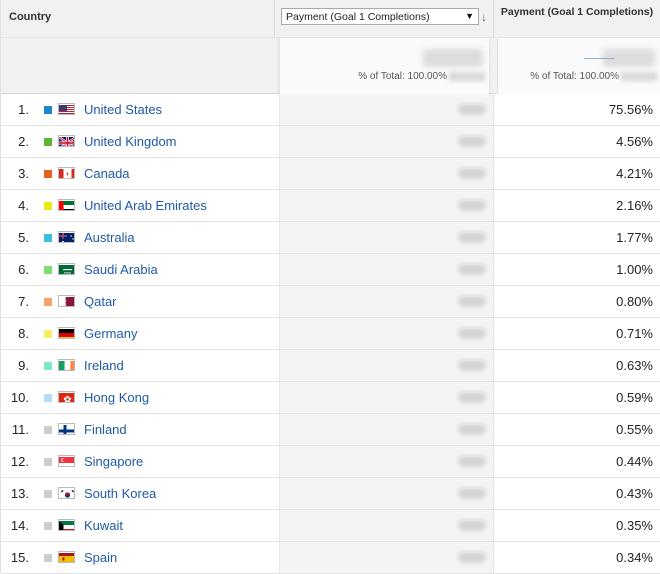  Describe the element at coordinates (634, 269) in the screenshot. I see `percent-value: 1.00%` at that location.